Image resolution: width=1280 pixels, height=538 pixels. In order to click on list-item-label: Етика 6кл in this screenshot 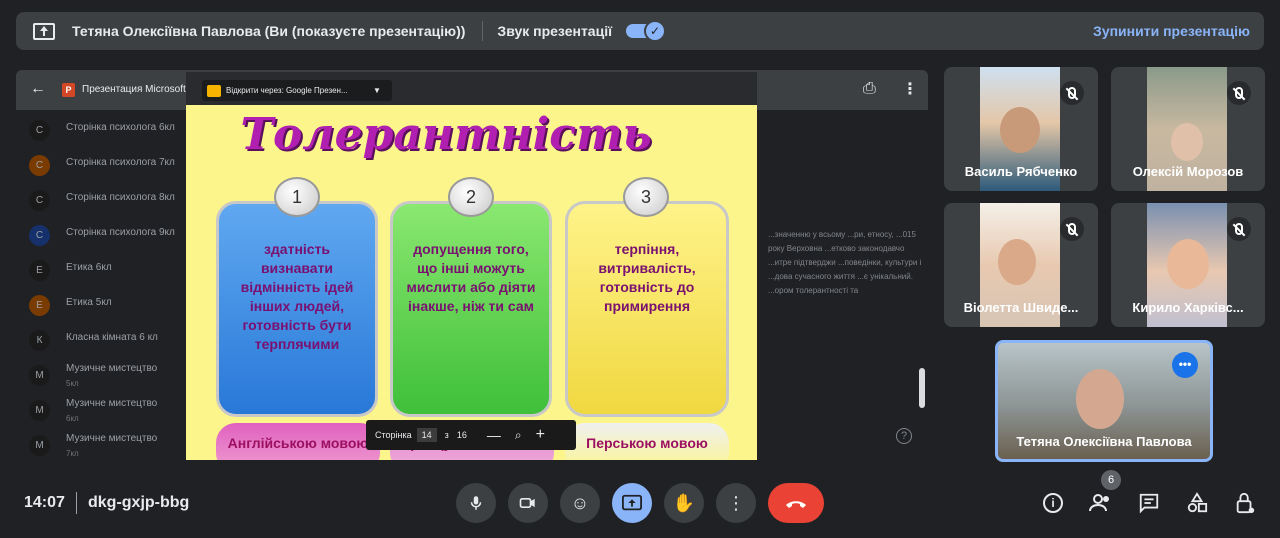, I will do `click(89, 267)`.